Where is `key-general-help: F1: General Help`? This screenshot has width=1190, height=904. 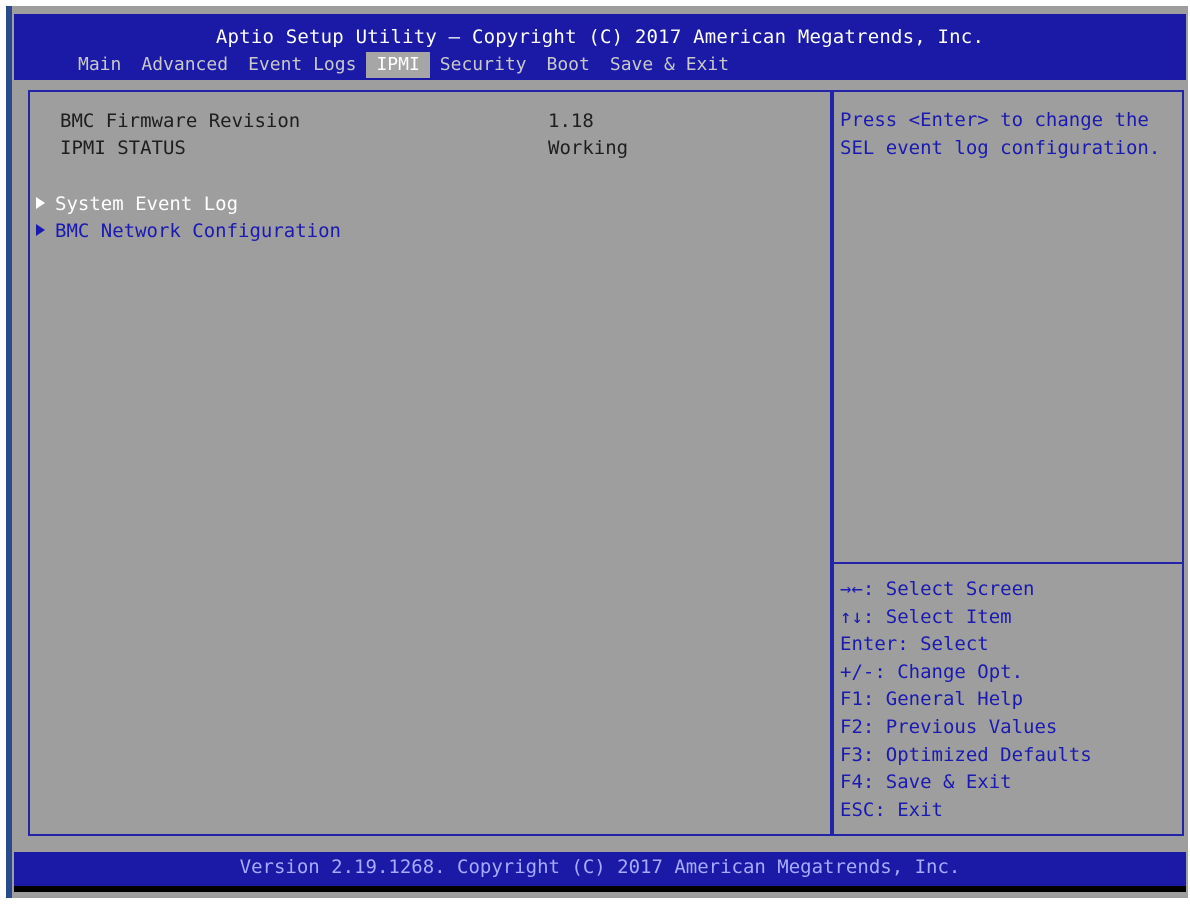 key-general-help: F1: General Help is located at coordinates (932, 699).